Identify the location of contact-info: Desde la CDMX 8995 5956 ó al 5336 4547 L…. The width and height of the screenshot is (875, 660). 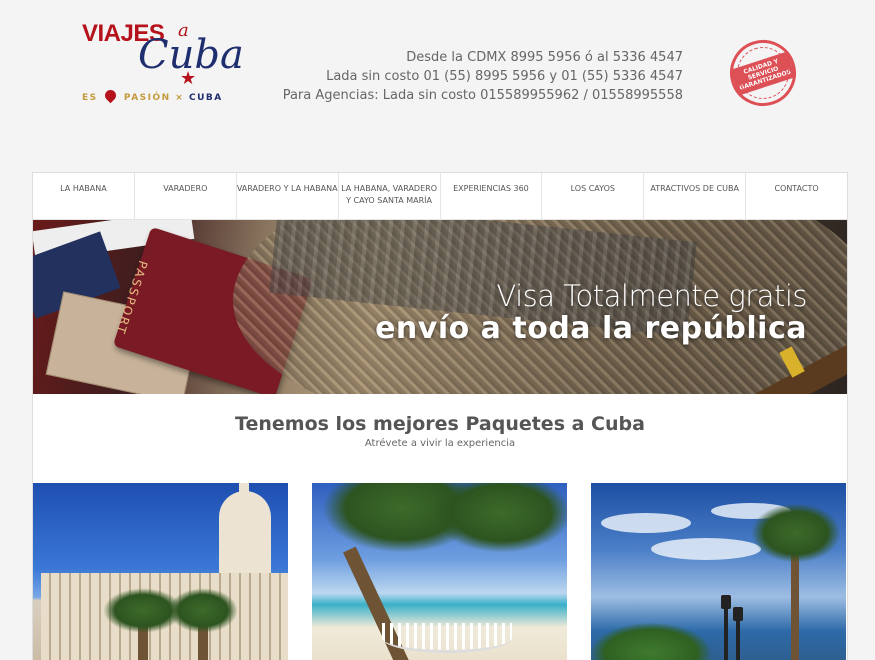
(483, 76).